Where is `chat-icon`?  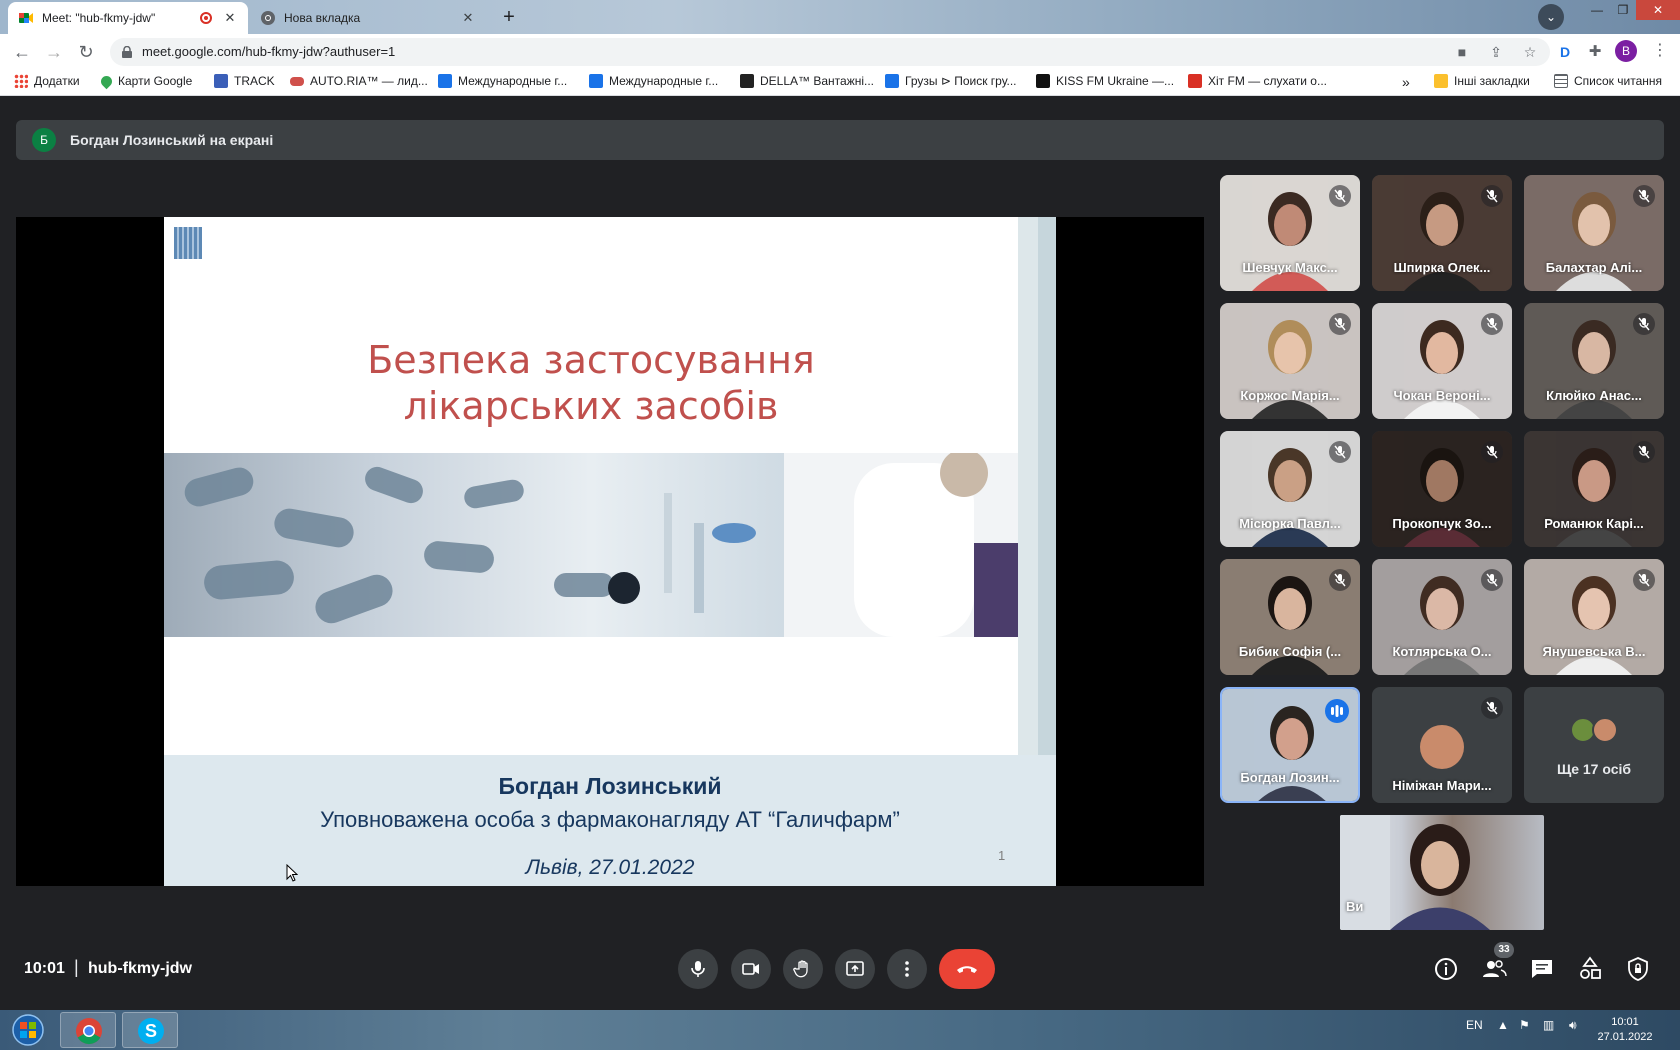
chat-icon is located at coordinates (1542, 969).